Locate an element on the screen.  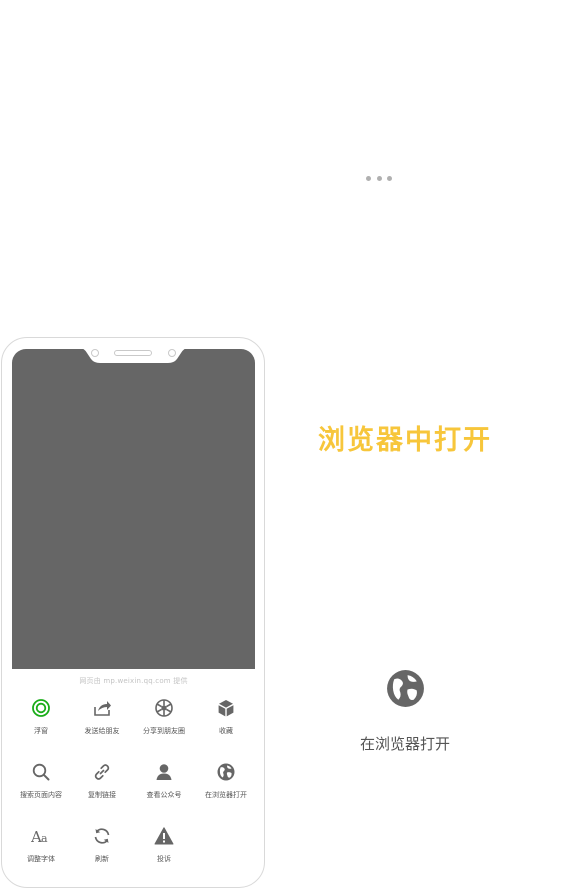
more-options-icon is located at coordinates (379, 178).